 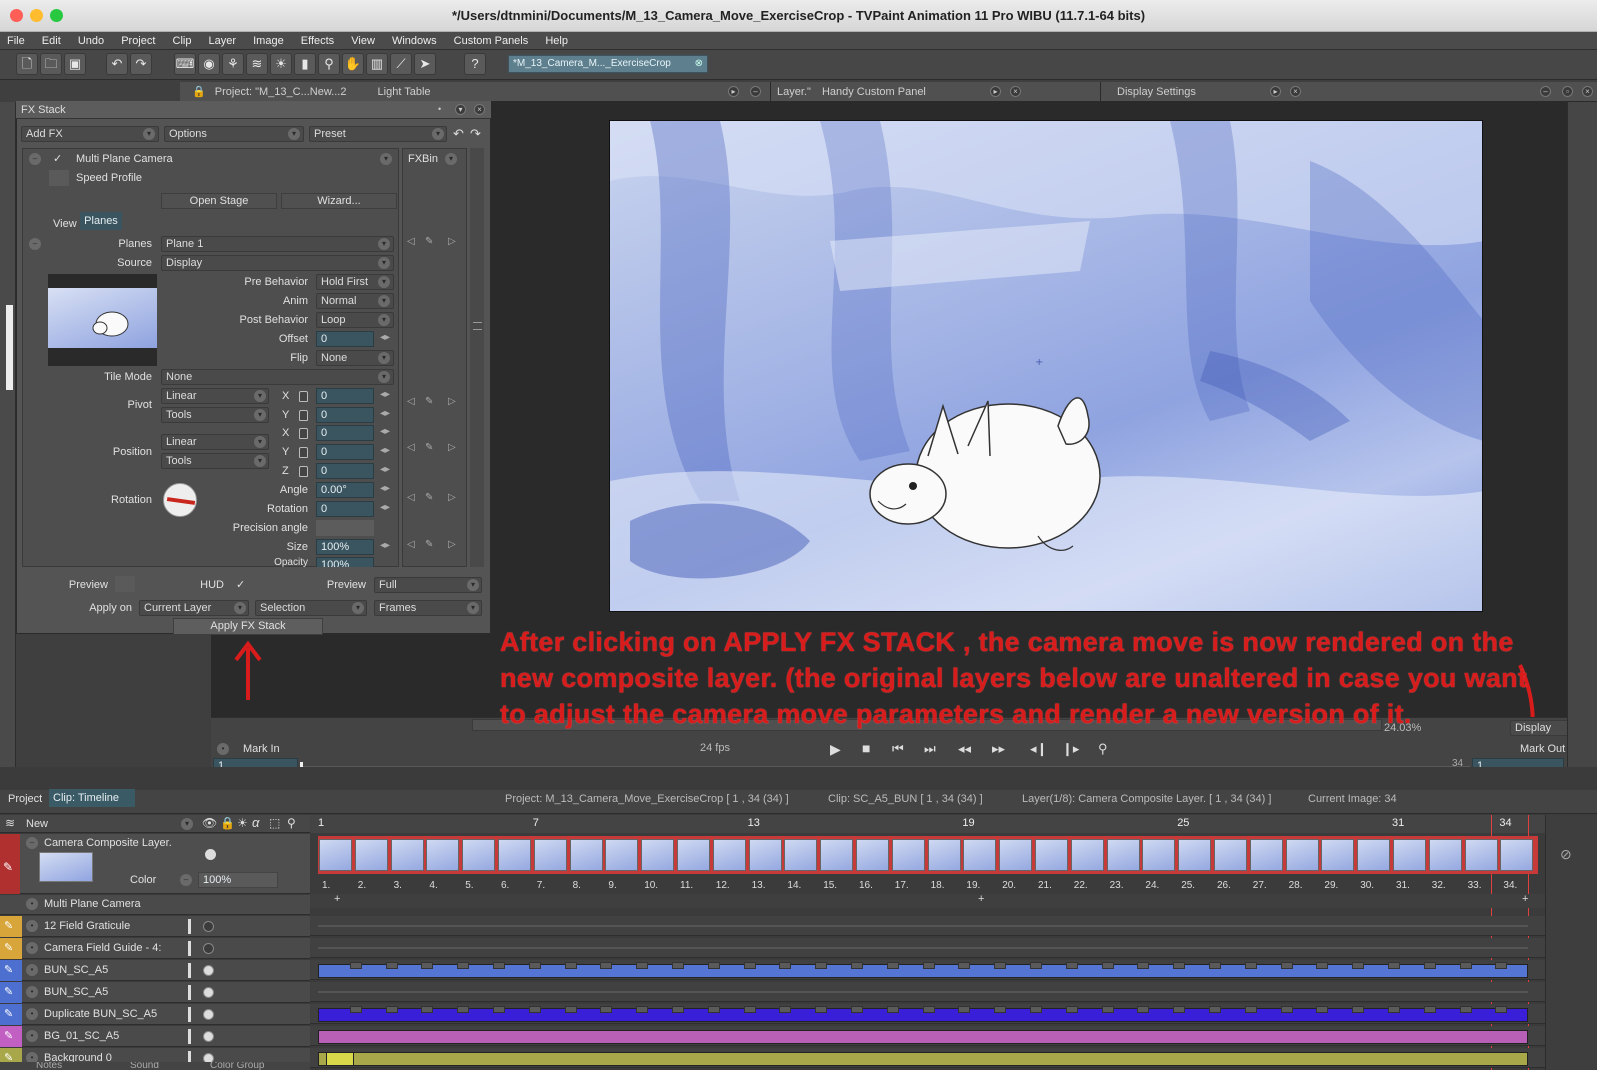 I want to click on menu-project: Project, so click(x=138, y=41).